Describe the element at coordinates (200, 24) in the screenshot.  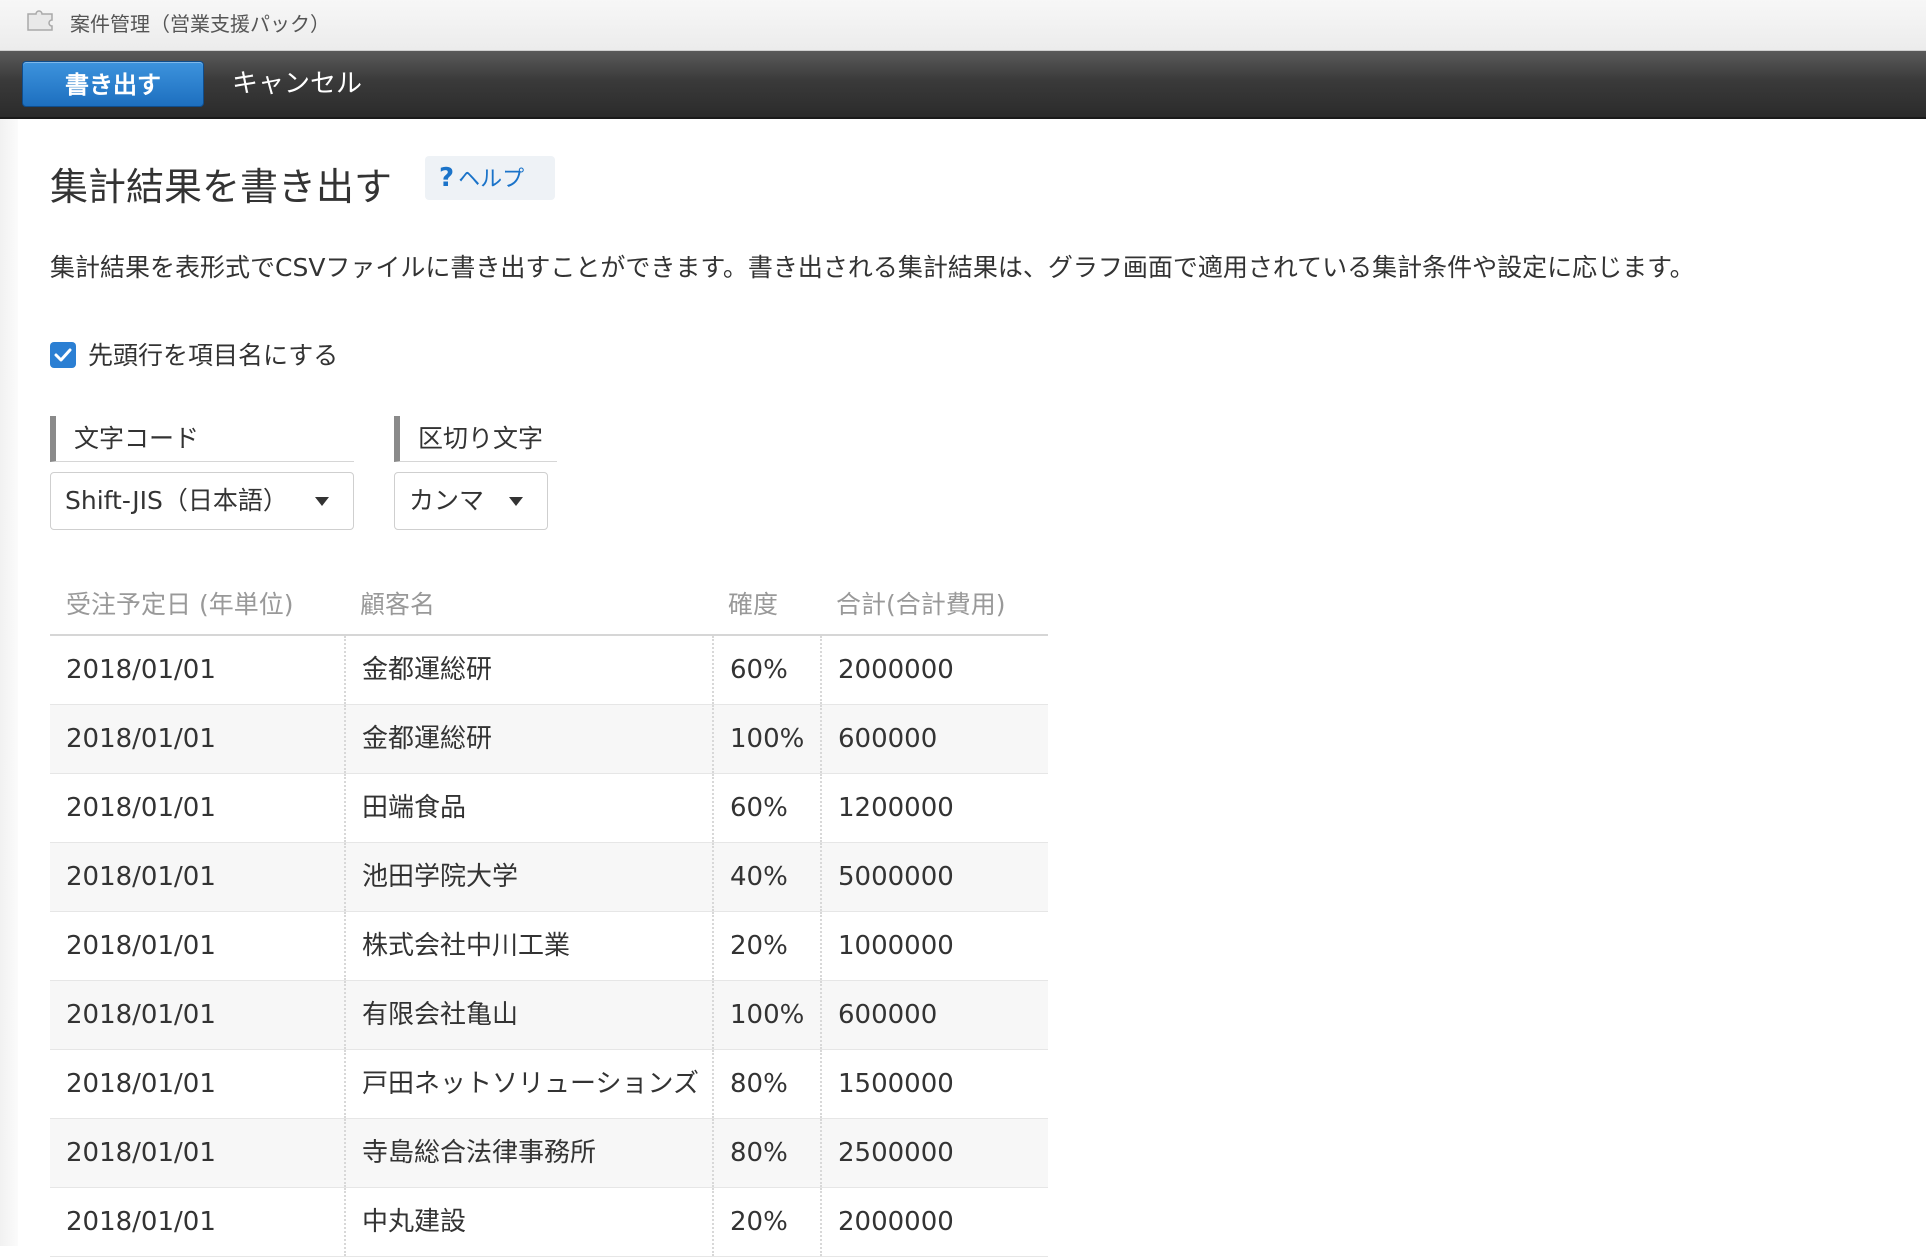
I see `app-title: 案件管理（営業支援パック）` at that location.